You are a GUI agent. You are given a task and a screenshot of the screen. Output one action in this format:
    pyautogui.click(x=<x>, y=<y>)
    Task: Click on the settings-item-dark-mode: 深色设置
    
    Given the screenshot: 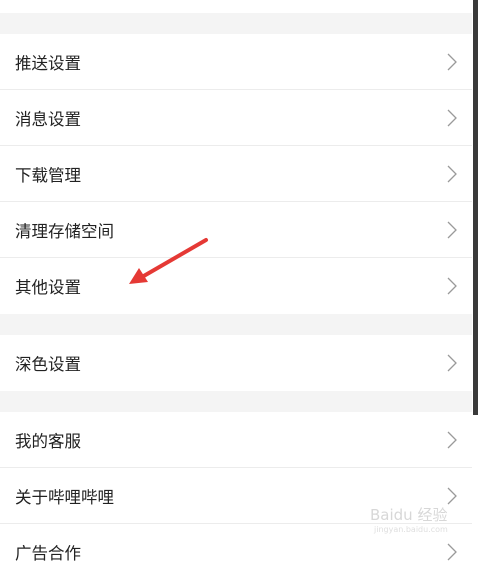 What is the action you would take?
    pyautogui.click(x=236, y=363)
    